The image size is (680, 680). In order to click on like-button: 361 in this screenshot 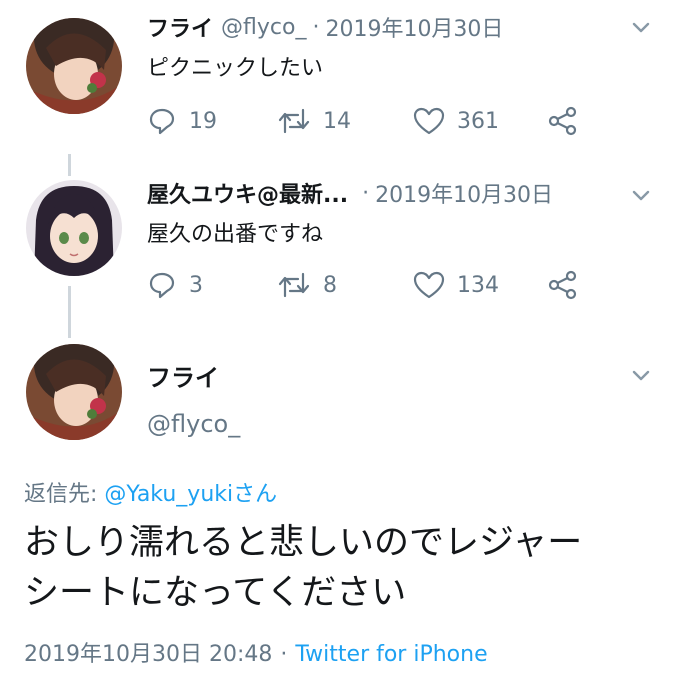, I will do `click(456, 121)`.